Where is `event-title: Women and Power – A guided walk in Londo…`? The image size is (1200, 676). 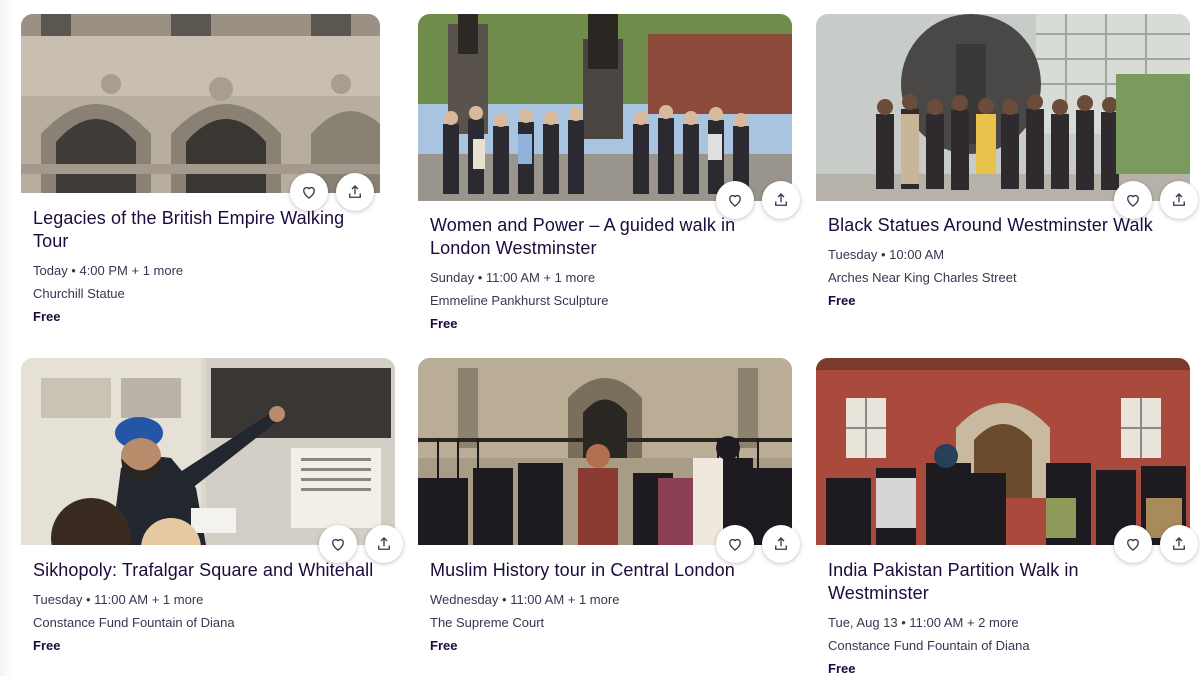
event-title: Women and Power – A guided walk in Londo… is located at coordinates (605, 237).